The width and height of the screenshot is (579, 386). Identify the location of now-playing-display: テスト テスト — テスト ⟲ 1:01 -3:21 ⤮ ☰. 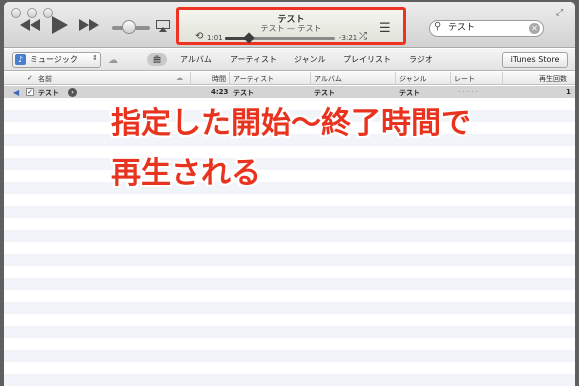
(291, 26).